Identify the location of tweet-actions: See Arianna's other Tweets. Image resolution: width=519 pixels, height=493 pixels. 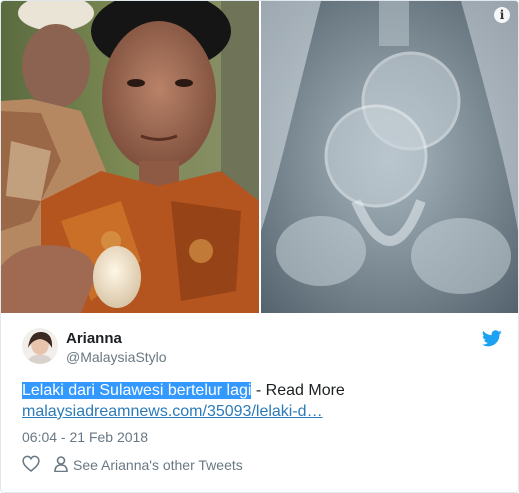
(132, 465).